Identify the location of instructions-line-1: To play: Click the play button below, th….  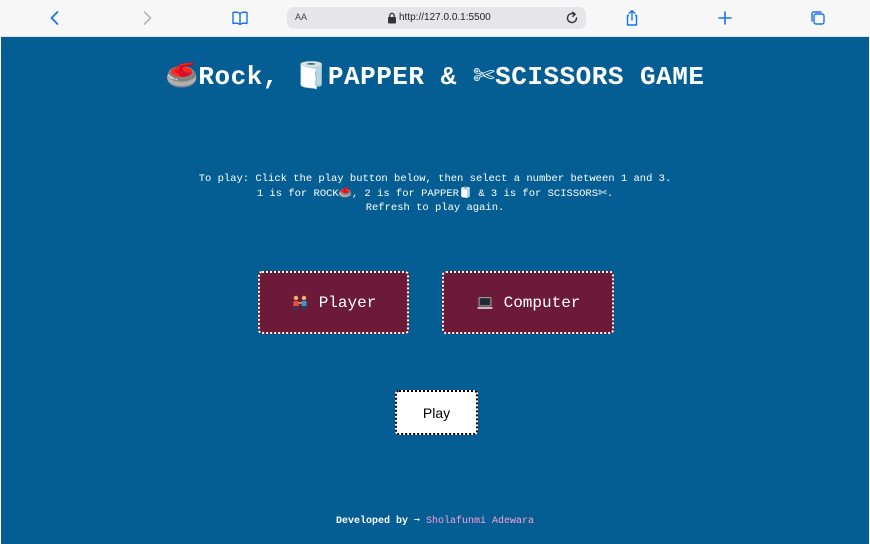
(435, 179).